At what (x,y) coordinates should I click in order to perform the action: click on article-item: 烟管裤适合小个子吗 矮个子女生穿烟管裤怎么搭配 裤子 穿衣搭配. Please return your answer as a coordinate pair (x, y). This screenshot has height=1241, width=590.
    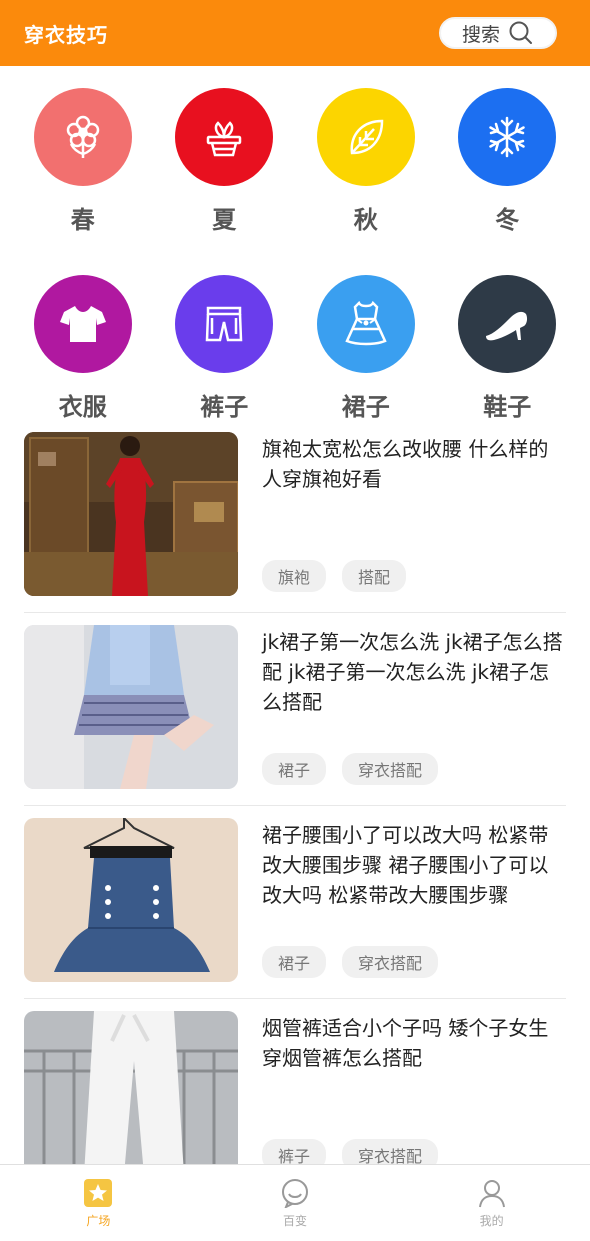
    Looking at the image, I should click on (295, 1095).